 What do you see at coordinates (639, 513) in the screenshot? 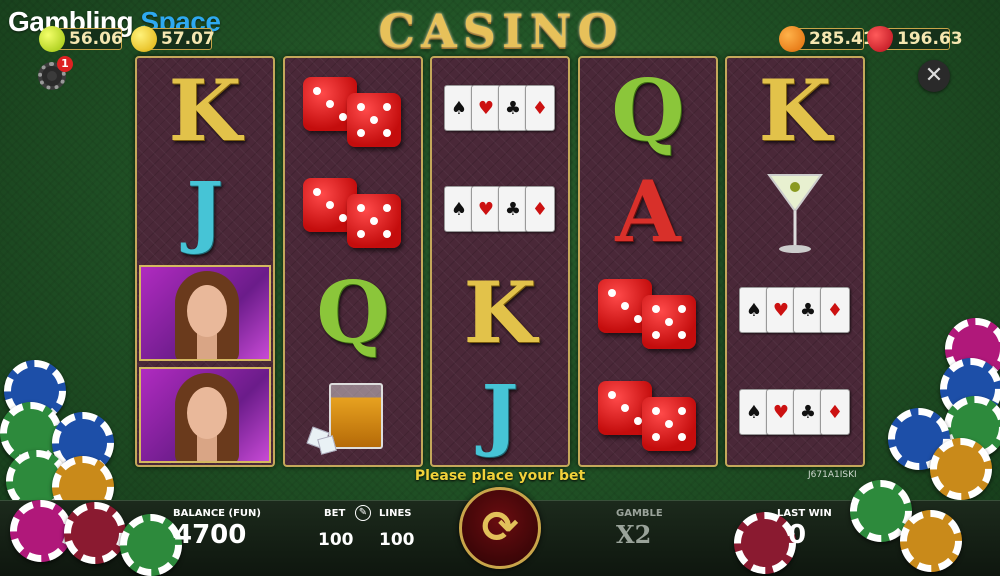
I see `gamble-label: GAMBLE` at bounding box center [639, 513].